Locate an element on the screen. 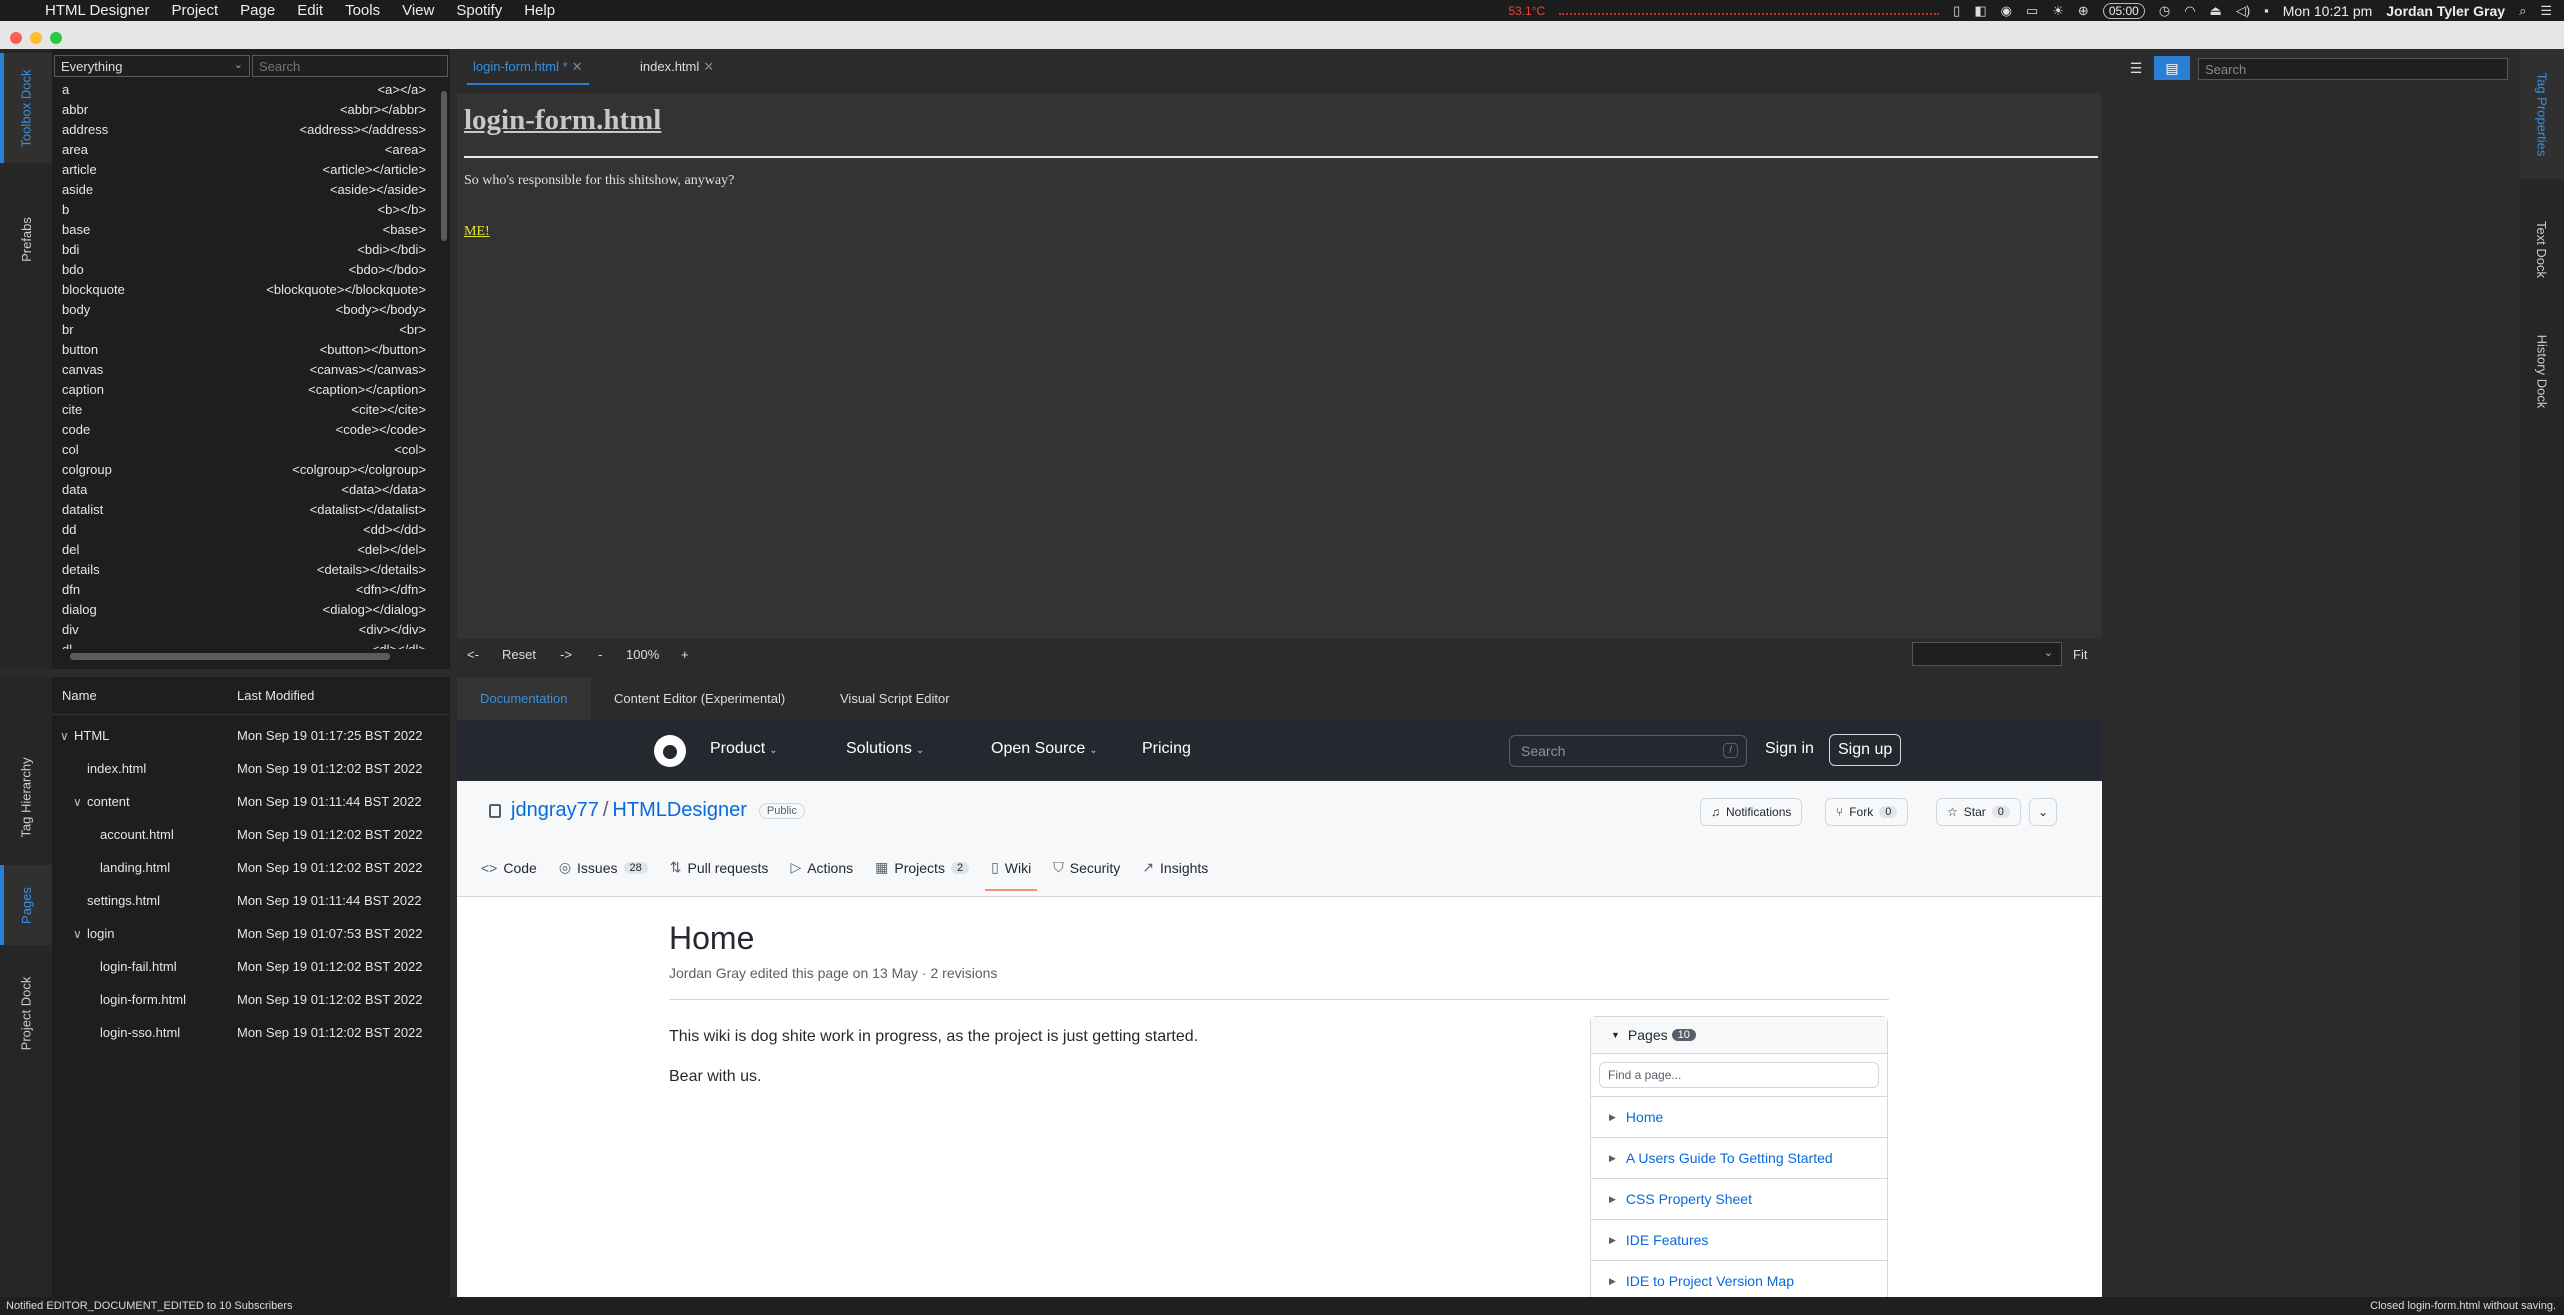 The width and height of the screenshot is (2564, 1315). tab-tag-hierarchy: Tag Hierarchy is located at coordinates (26, 797).